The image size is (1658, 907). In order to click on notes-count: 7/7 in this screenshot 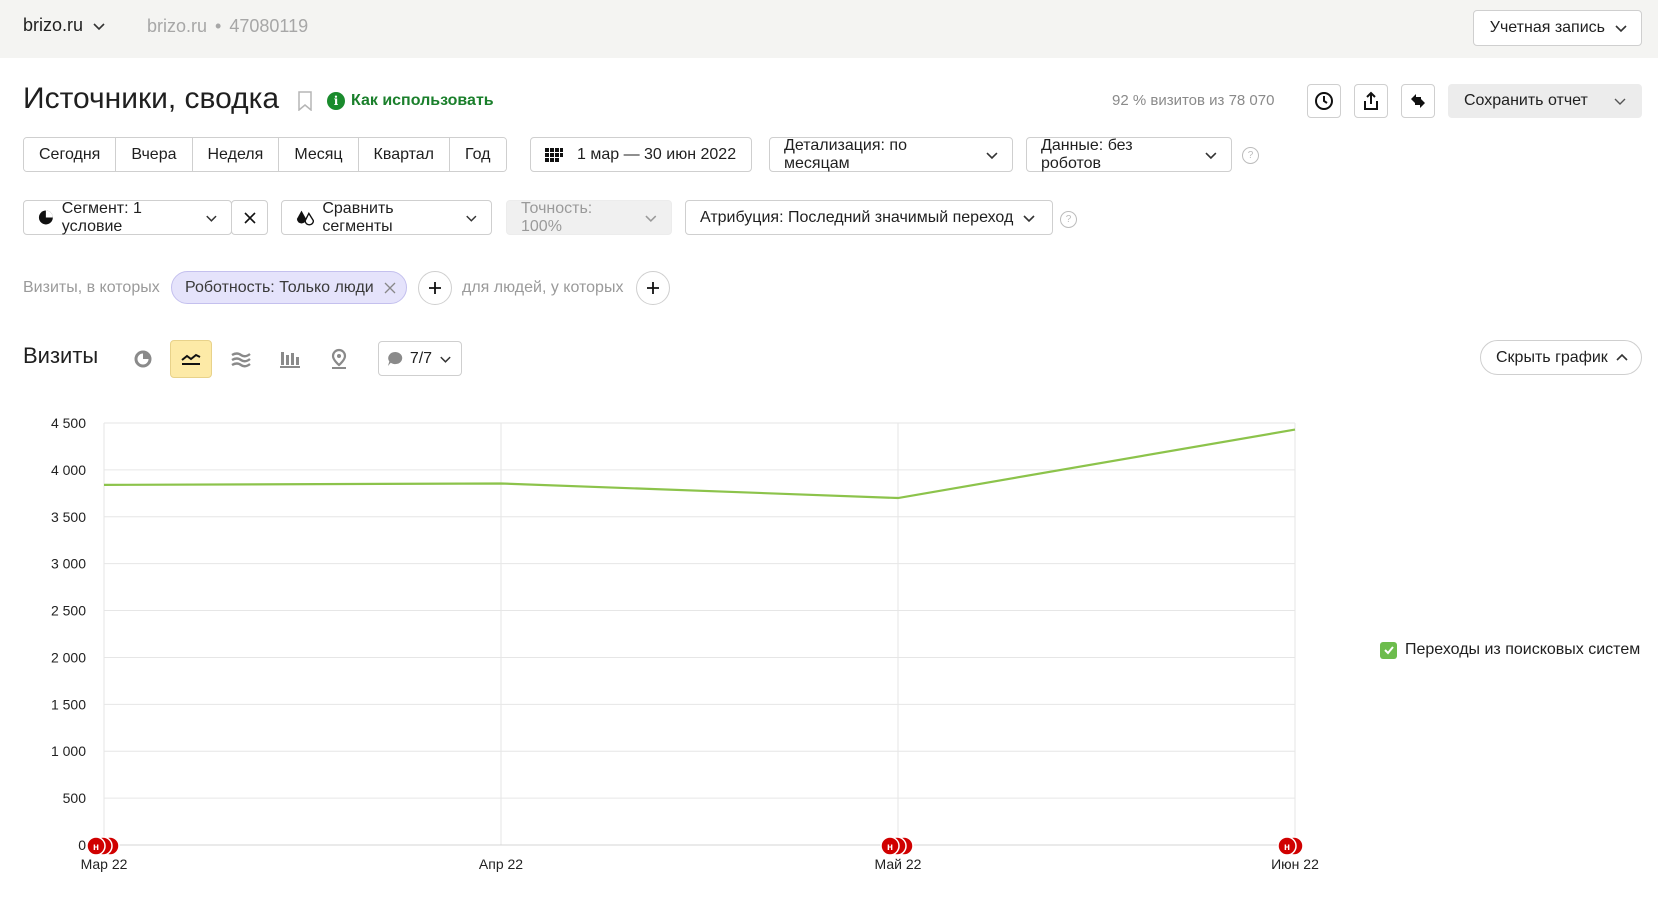, I will do `click(421, 358)`.